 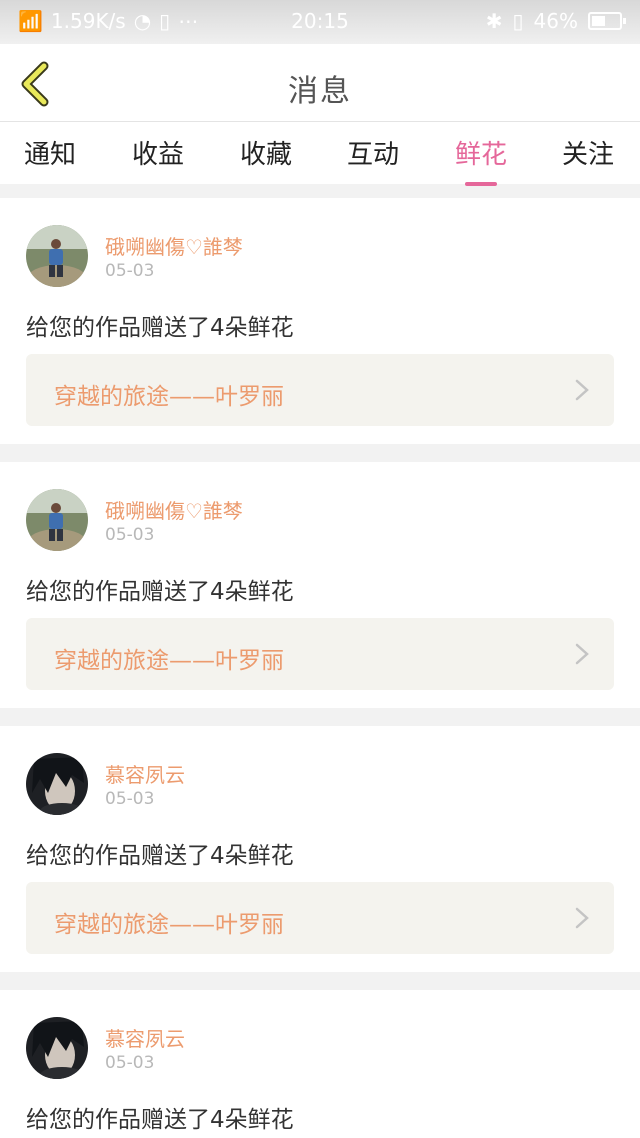 I want to click on page-title: 消息, so click(x=320, y=91).